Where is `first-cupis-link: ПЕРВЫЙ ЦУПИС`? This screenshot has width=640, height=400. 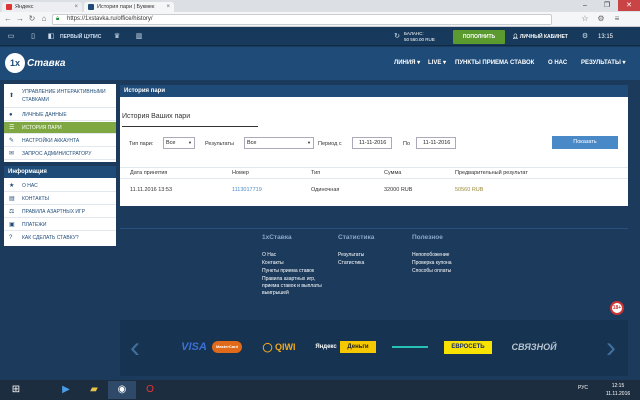 first-cupis-link: ПЕРВЫЙ ЦУПИС is located at coordinates (80, 37).